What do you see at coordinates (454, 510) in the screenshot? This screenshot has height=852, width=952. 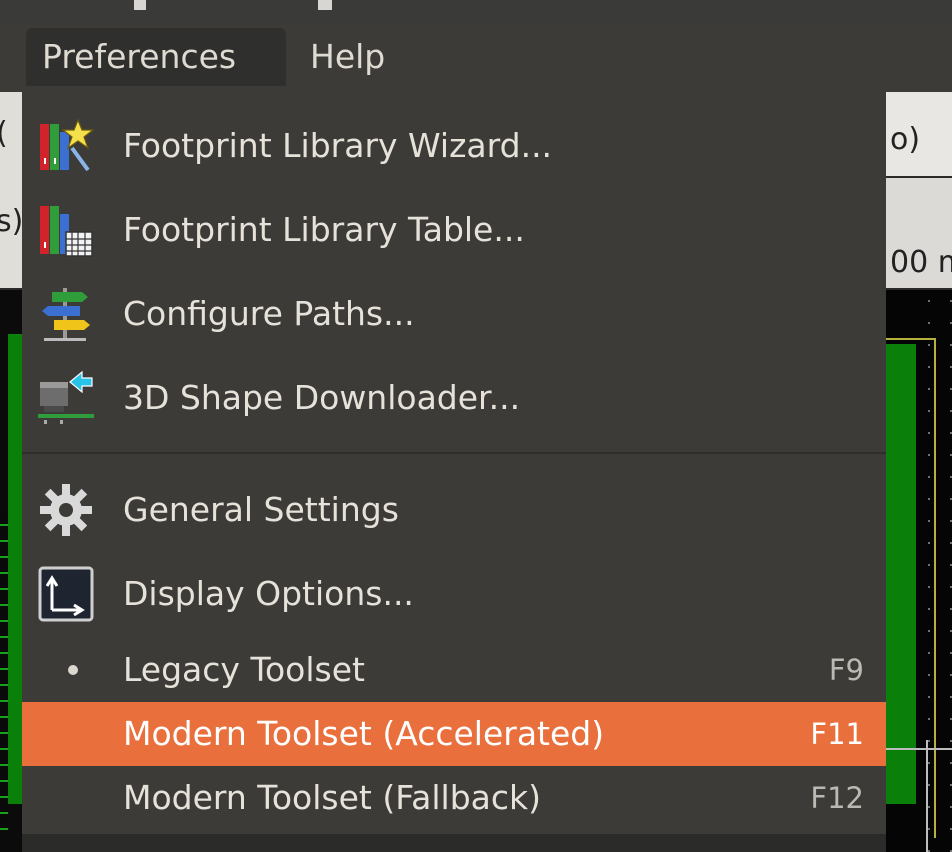 I see `menu-item-general-settings: General Settings` at bounding box center [454, 510].